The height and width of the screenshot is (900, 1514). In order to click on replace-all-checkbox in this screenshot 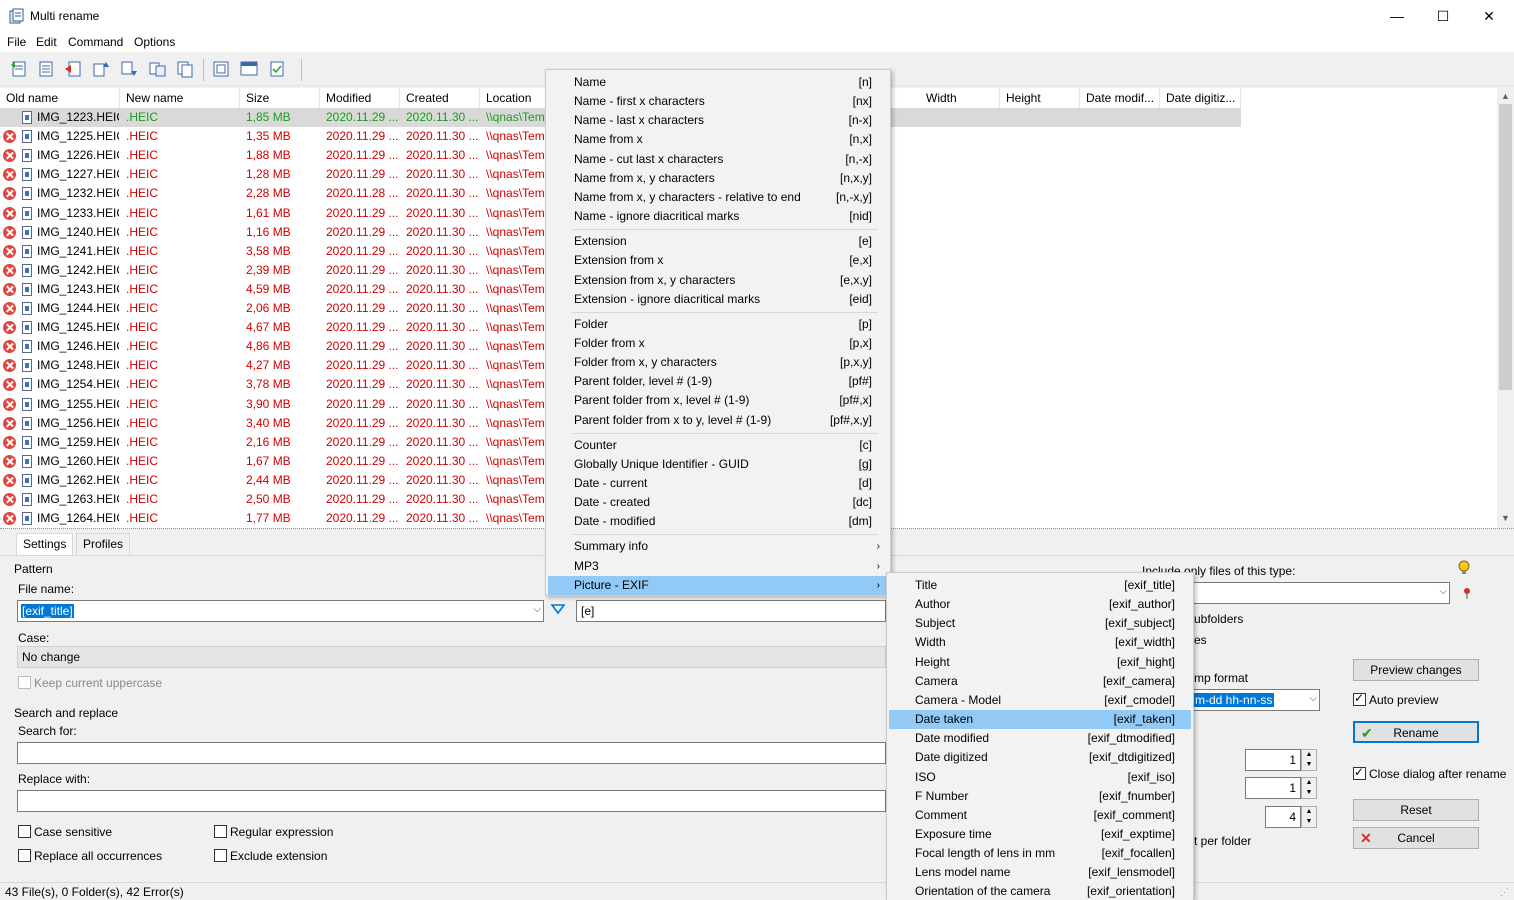, I will do `click(24, 855)`.